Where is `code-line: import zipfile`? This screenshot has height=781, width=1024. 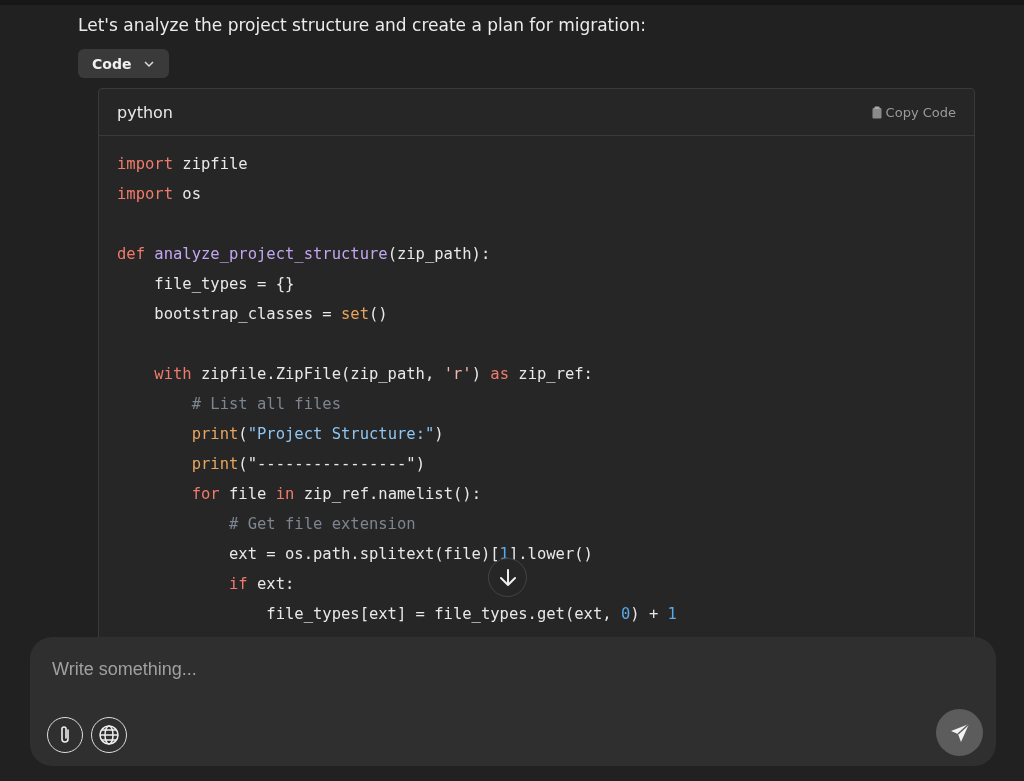
code-line: import zipfile is located at coordinates (182, 164).